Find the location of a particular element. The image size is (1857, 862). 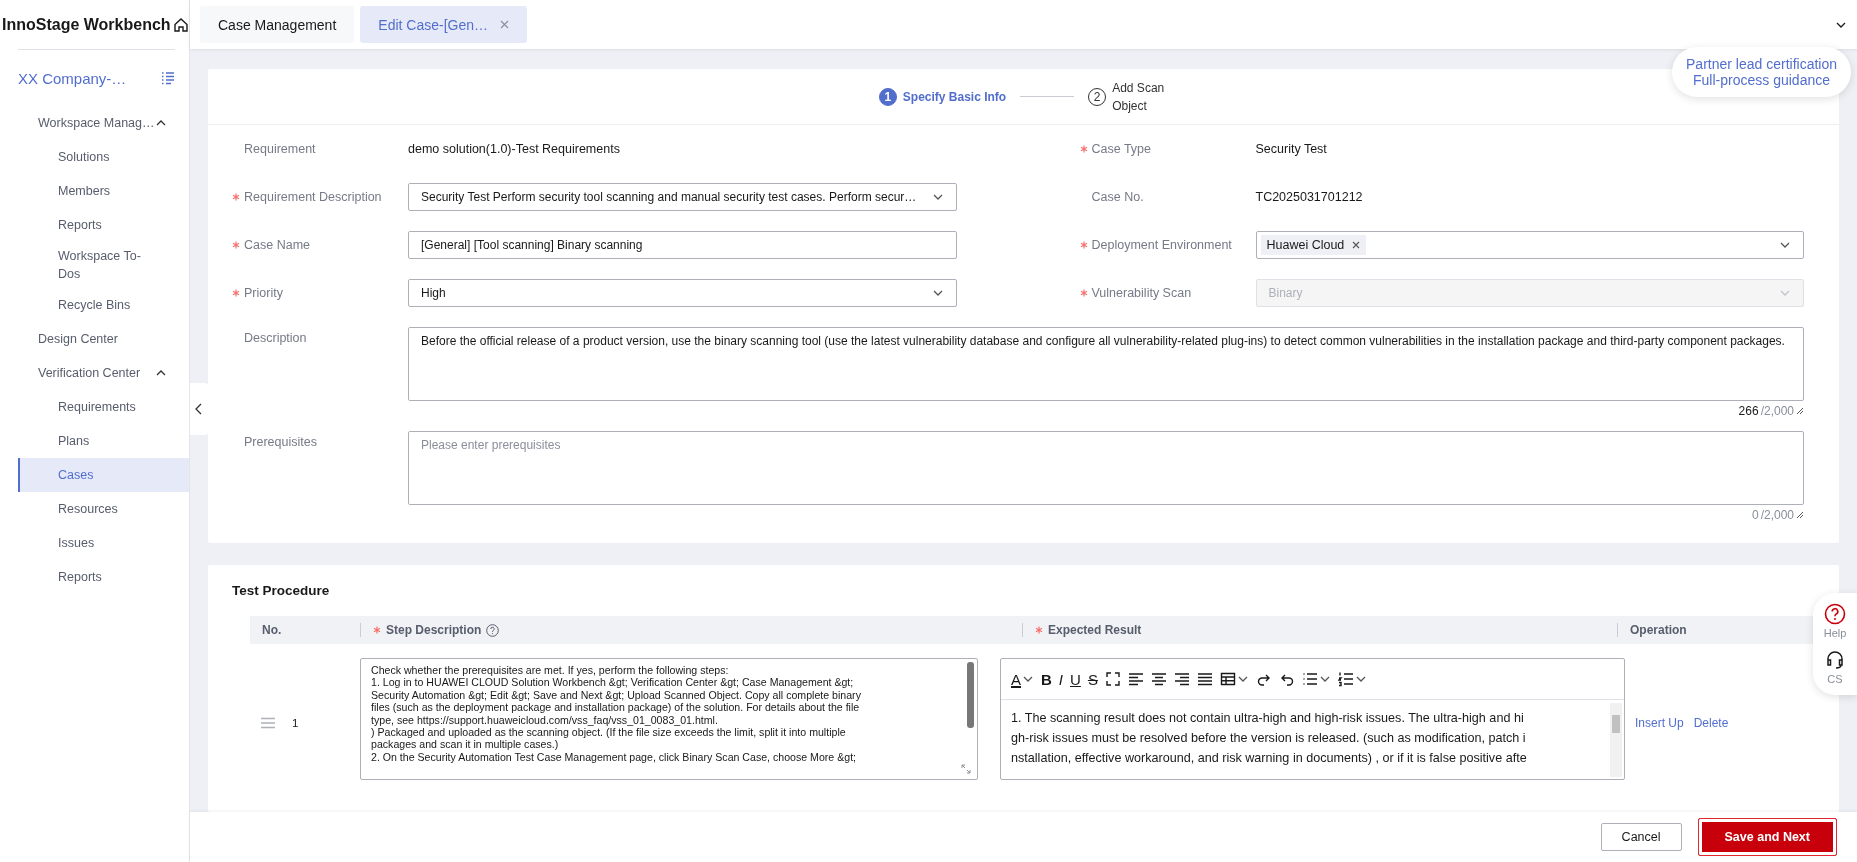

sidebar-item: Cases is located at coordinates (103, 475).